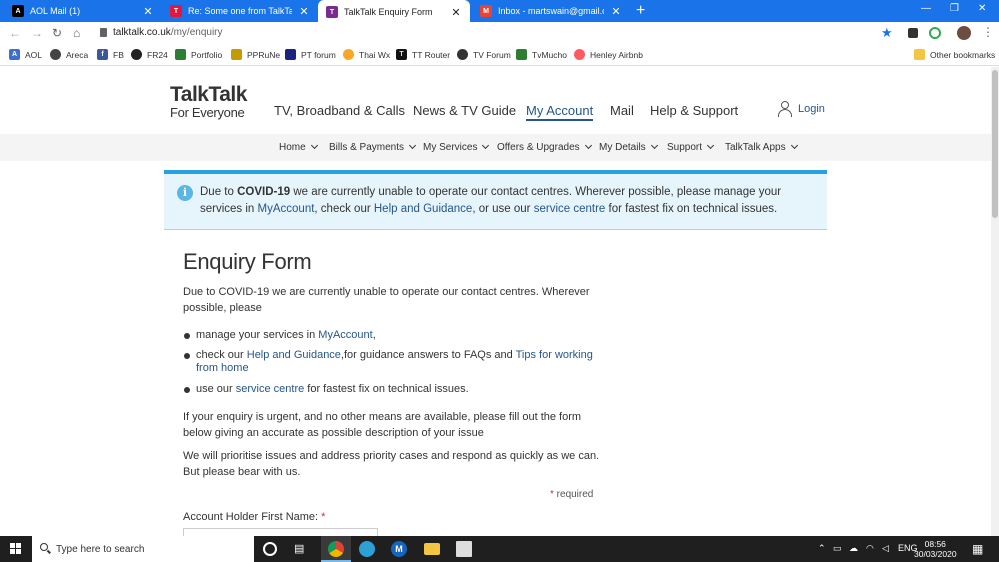 The image size is (999, 562). I want to click on bookmark-label: Portfolio, so click(207, 54).